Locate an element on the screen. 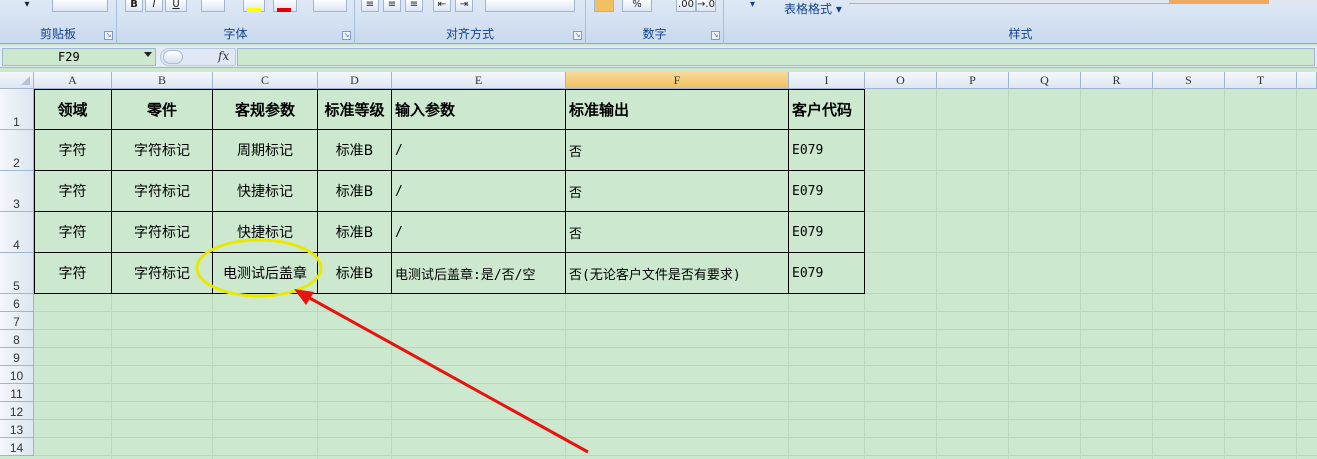  annotation-overlay is located at coordinates (392, 346).